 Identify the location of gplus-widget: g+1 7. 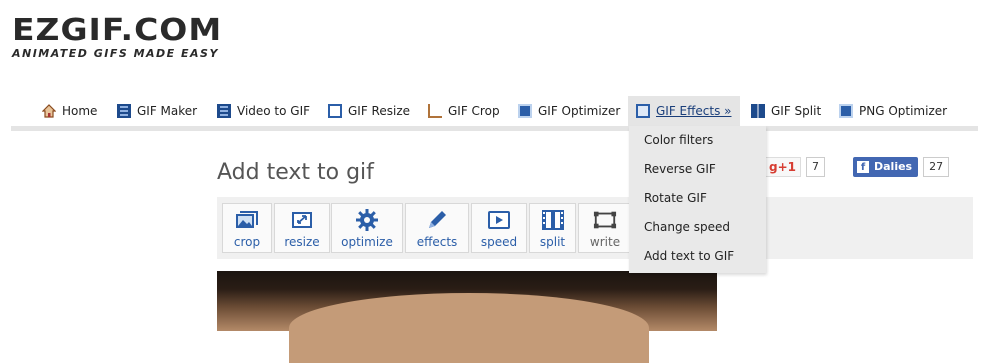
(794, 167).